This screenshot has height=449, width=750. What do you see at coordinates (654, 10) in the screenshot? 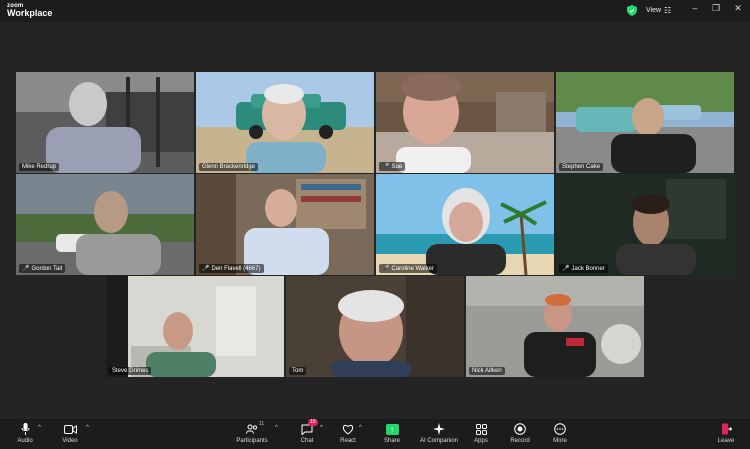
I see `view-label: View` at bounding box center [654, 10].